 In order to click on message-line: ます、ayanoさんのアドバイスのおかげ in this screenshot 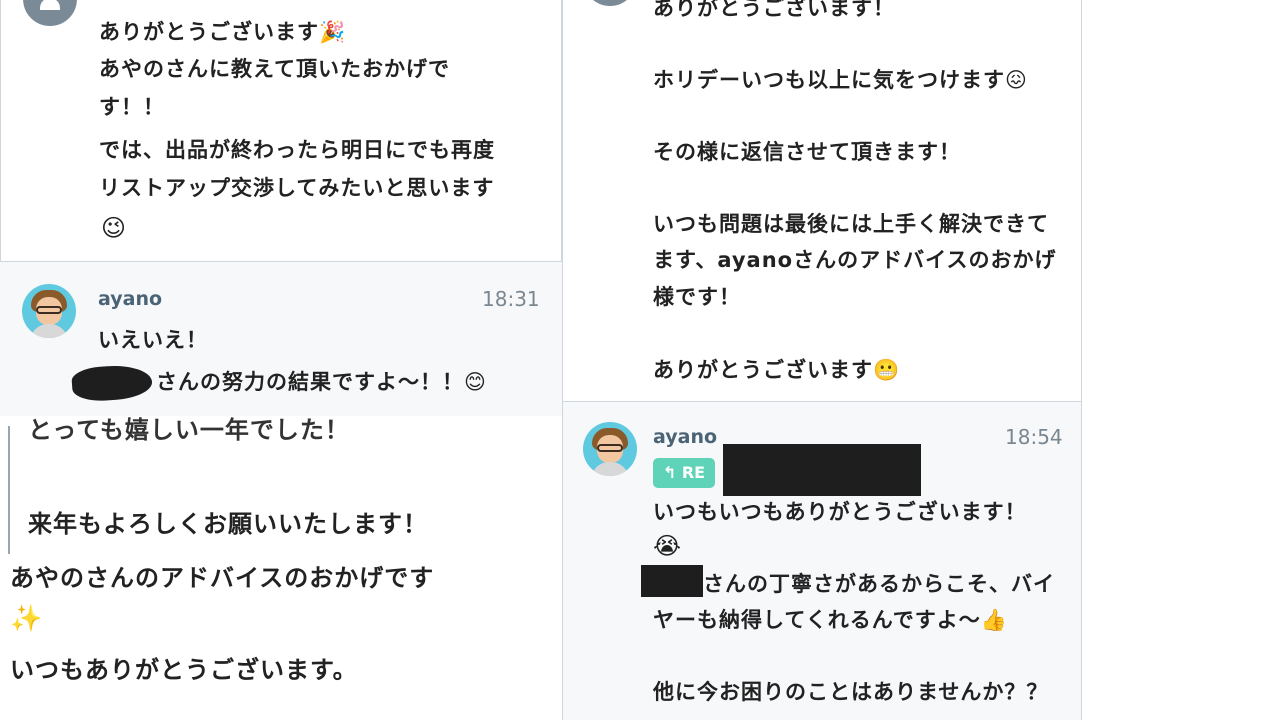, I will do `click(855, 260)`.